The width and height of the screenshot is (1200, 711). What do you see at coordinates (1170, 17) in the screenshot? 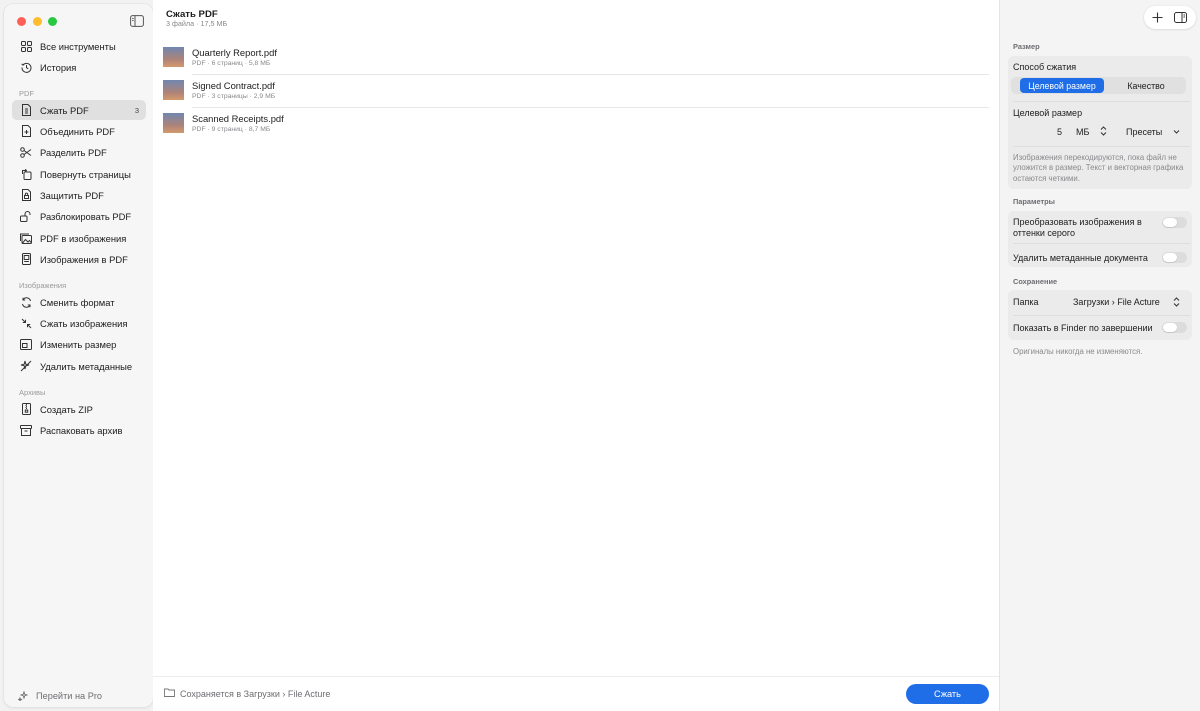
I see `toolbar-pill` at bounding box center [1170, 17].